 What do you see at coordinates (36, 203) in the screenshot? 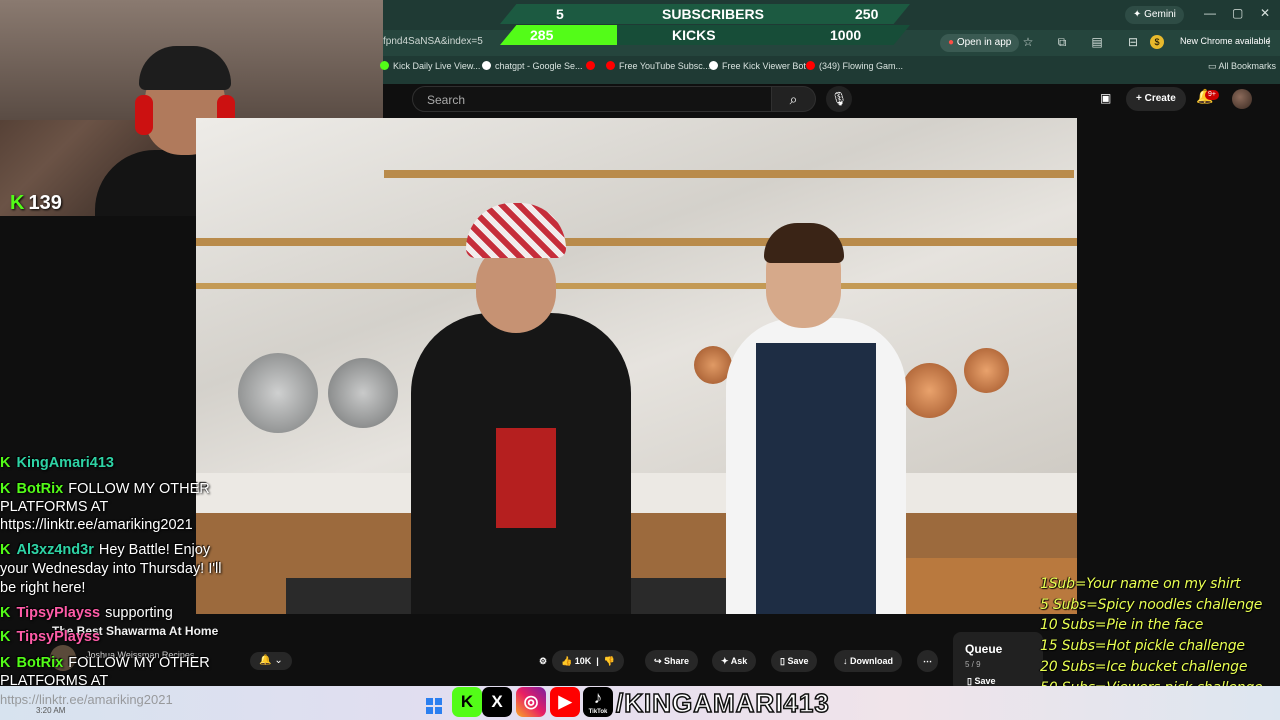
I see `viewer-count: K 139` at bounding box center [36, 203].